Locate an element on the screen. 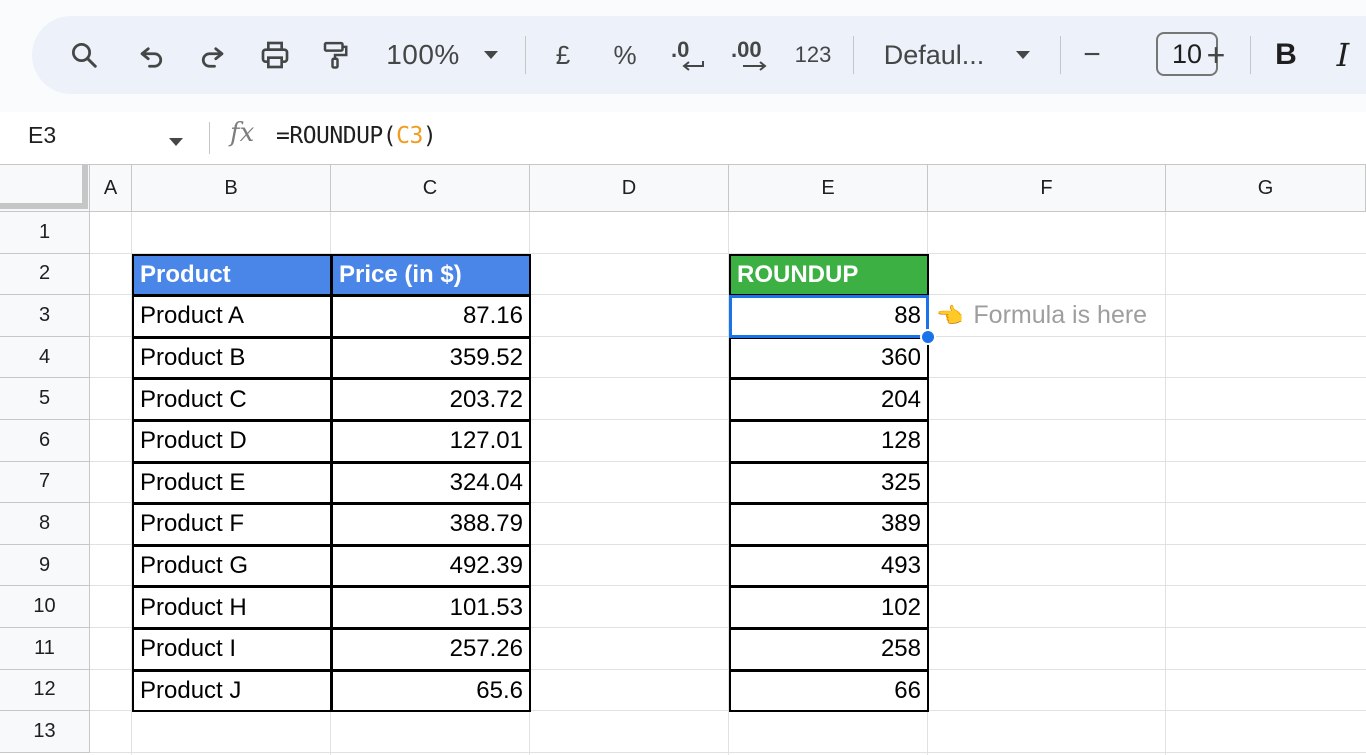 The image size is (1366, 755). cell-b5-product: Product C is located at coordinates (232, 399).